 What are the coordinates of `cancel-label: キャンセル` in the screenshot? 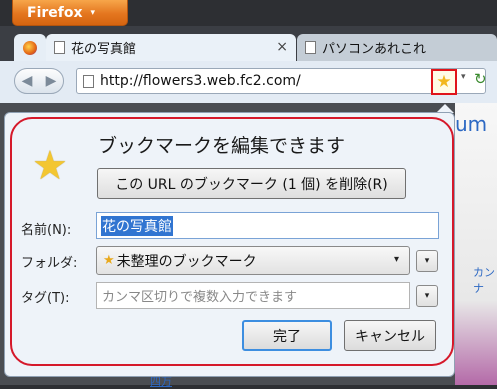 It's located at (390, 336).